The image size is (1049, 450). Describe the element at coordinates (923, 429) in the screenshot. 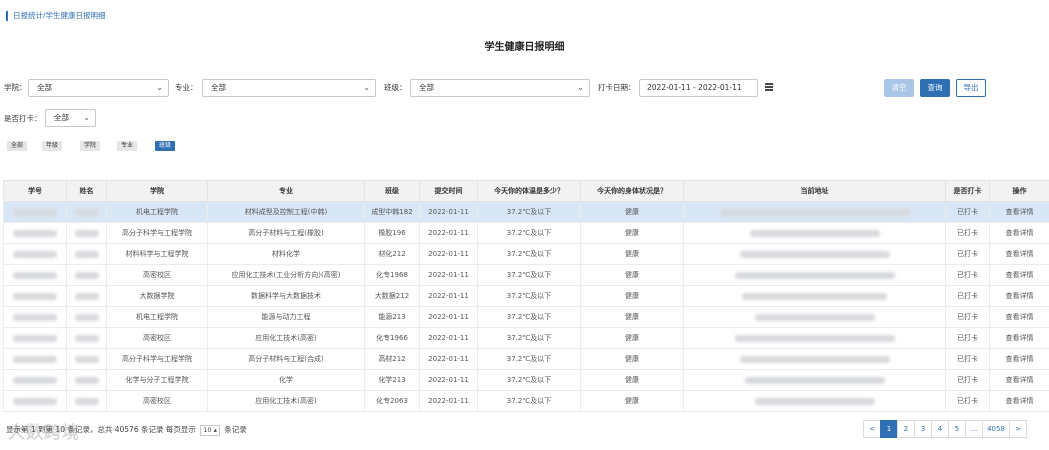

I see `pager-page-3: 3` at that location.